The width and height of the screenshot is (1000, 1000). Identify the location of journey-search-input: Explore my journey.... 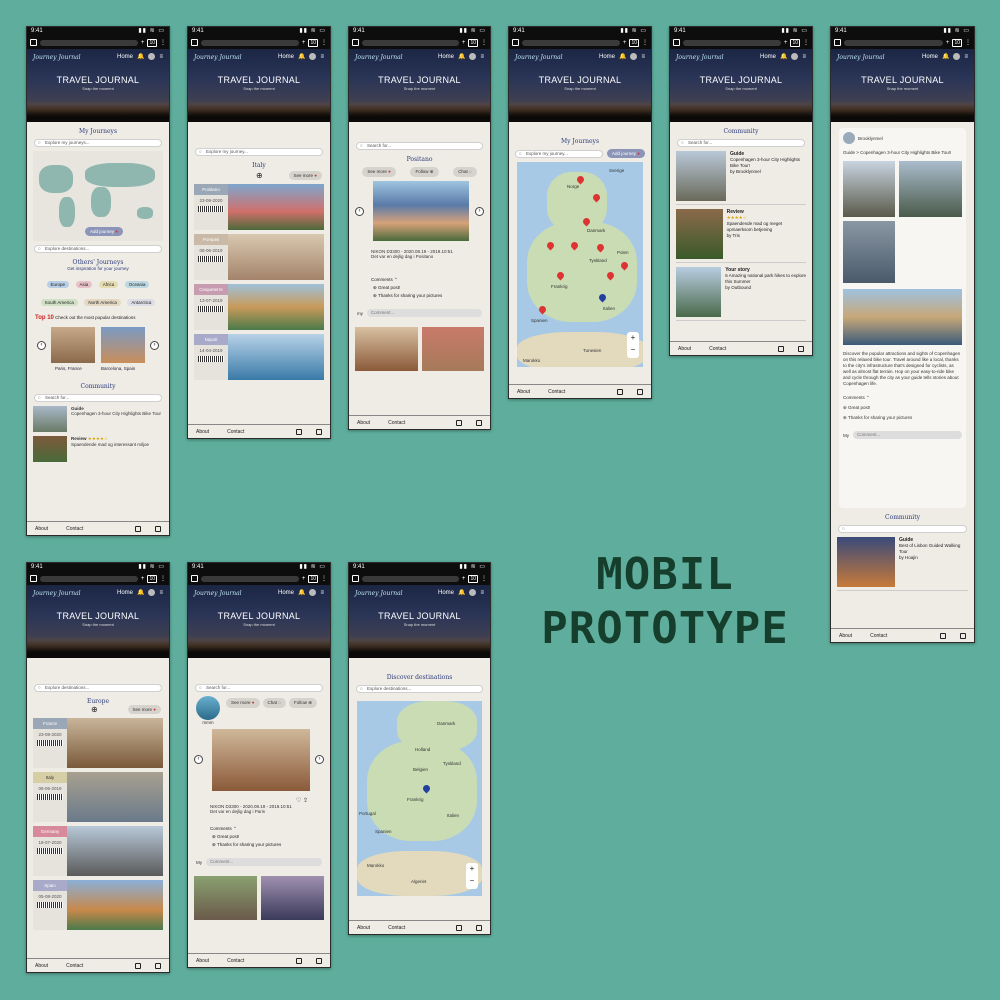
(259, 152).